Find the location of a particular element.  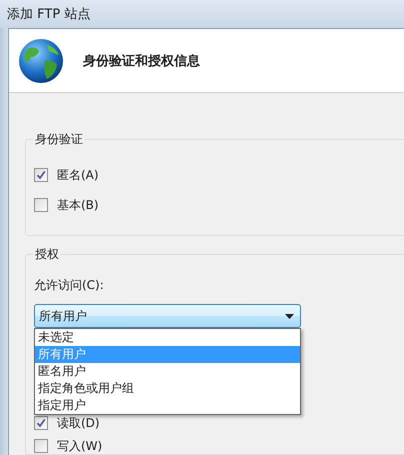

checkbox-label: 基本(B) is located at coordinates (78, 205).